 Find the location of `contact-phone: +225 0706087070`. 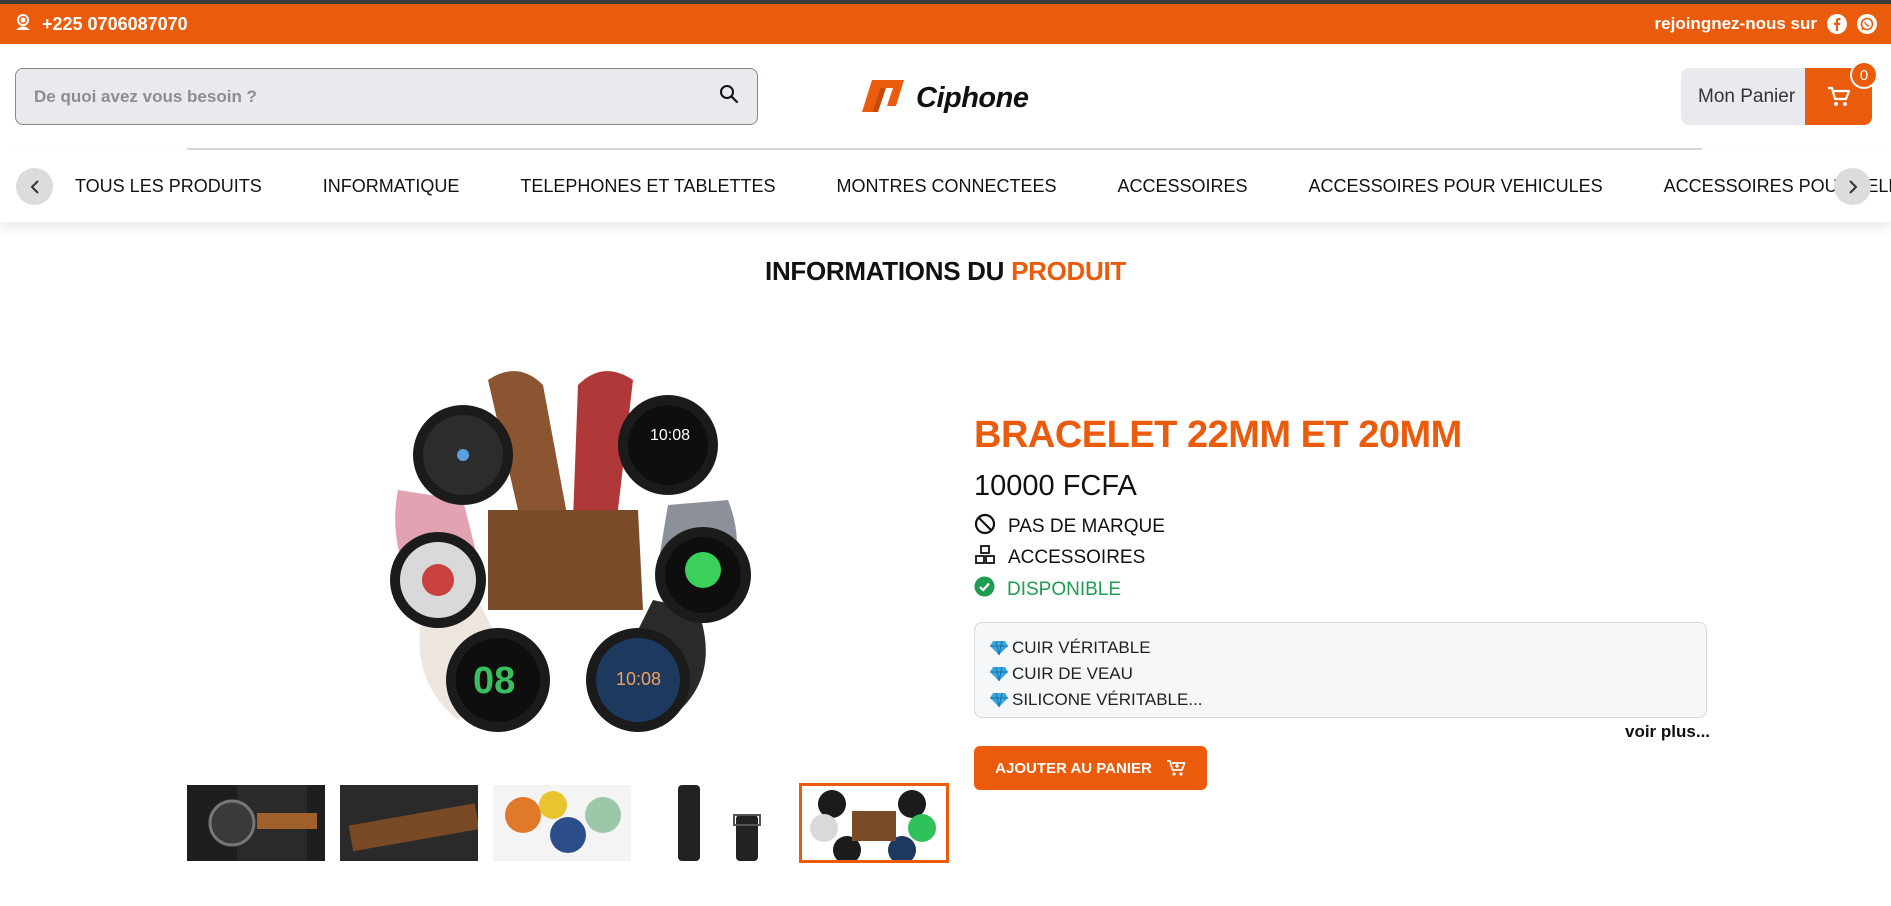

contact-phone: +225 0706087070 is located at coordinates (101, 24).